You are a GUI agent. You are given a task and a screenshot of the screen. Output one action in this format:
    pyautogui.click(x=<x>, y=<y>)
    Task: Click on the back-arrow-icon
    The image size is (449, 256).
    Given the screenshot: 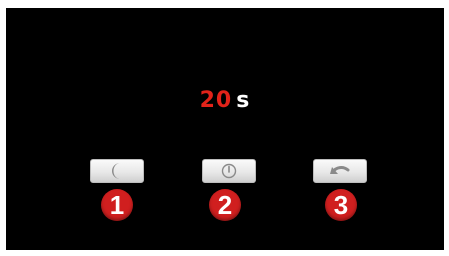 What is the action you would take?
    pyautogui.click(x=340, y=171)
    